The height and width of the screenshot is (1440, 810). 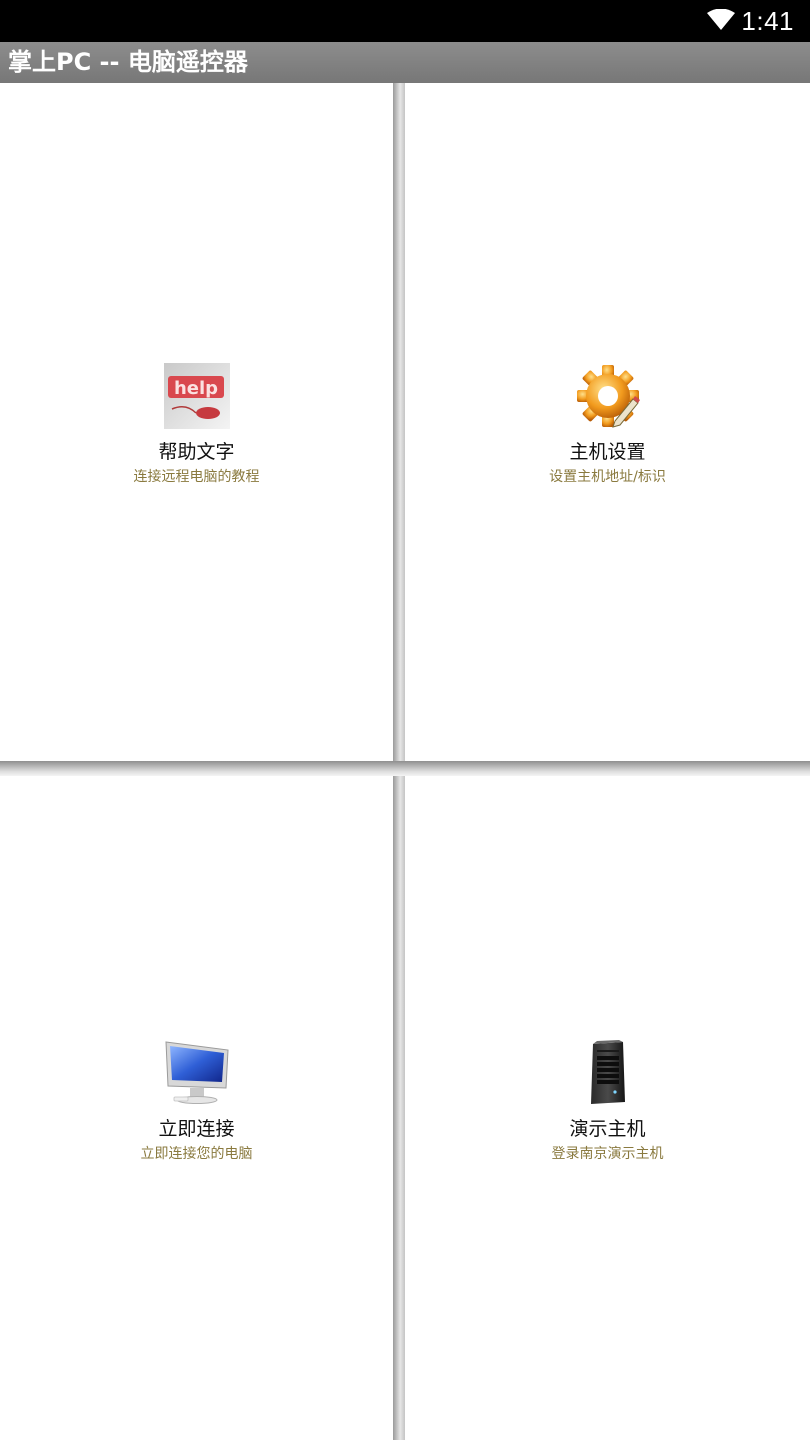 I want to click on app-title-bar: 掌上PC -- 电脑遥控器, so click(x=405, y=62).